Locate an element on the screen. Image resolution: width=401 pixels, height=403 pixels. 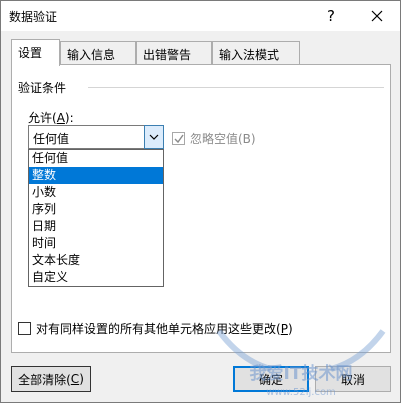
option-custom: 自定义 is located at coordinates (96, 277).